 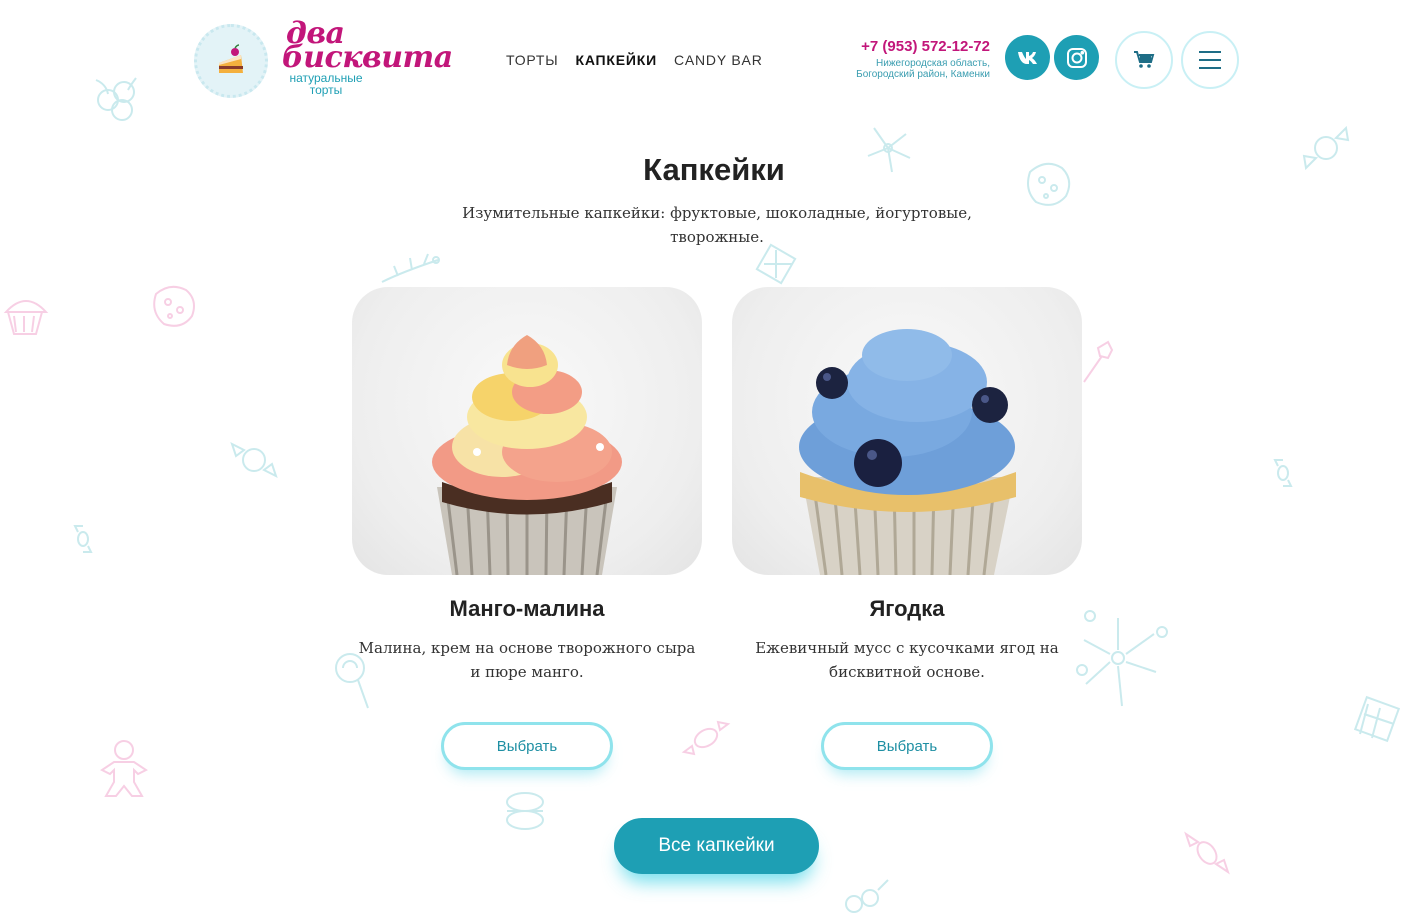 What do you see at coordinates (326, 84) in the screenshot?
I see `logo-tagline: натуральные торты` at bounding box center [326, 84].